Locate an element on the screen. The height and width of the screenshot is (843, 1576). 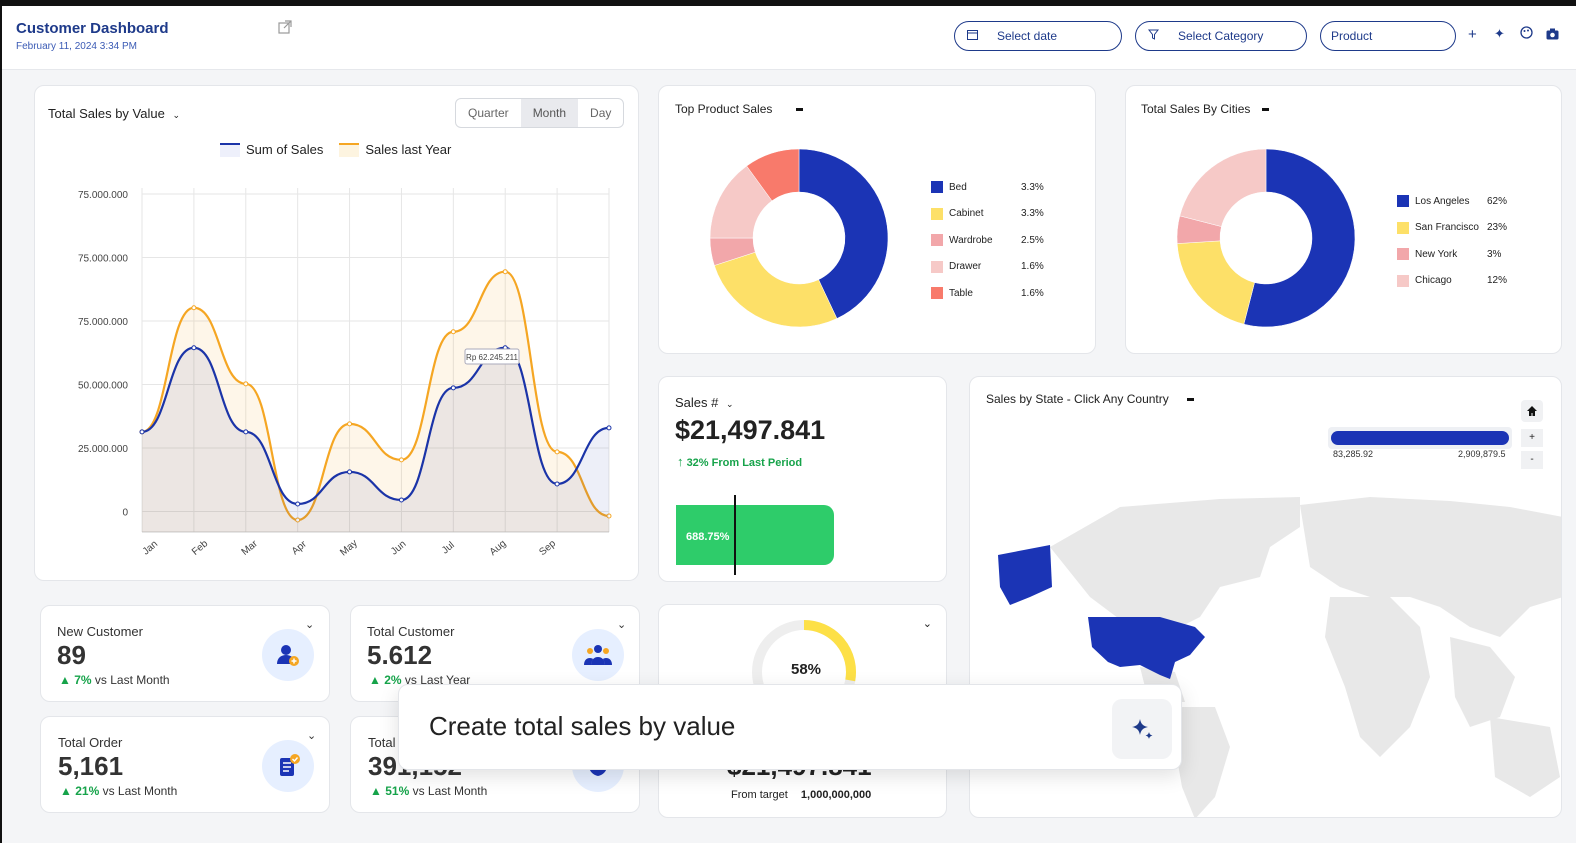
legend-item: Wardrobe 2.5% is located at coordinates (987, 240).